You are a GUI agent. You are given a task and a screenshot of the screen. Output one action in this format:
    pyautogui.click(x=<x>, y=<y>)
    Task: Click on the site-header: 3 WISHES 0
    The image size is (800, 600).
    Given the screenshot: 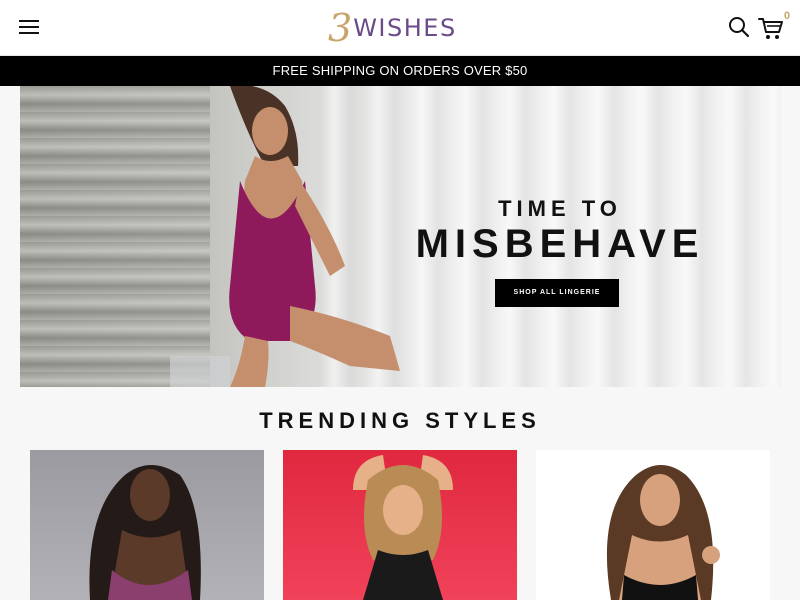 What is the action you would take?
    pyautogui.click(x=400, y=28)
    